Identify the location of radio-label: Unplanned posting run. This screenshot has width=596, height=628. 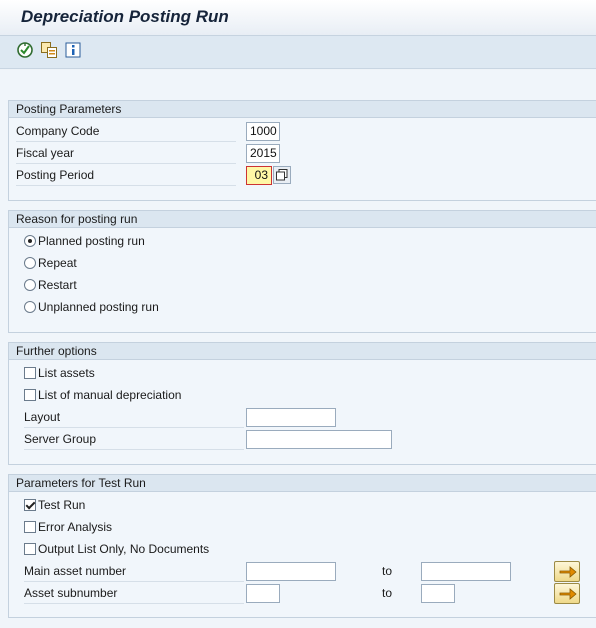
(98, 307).